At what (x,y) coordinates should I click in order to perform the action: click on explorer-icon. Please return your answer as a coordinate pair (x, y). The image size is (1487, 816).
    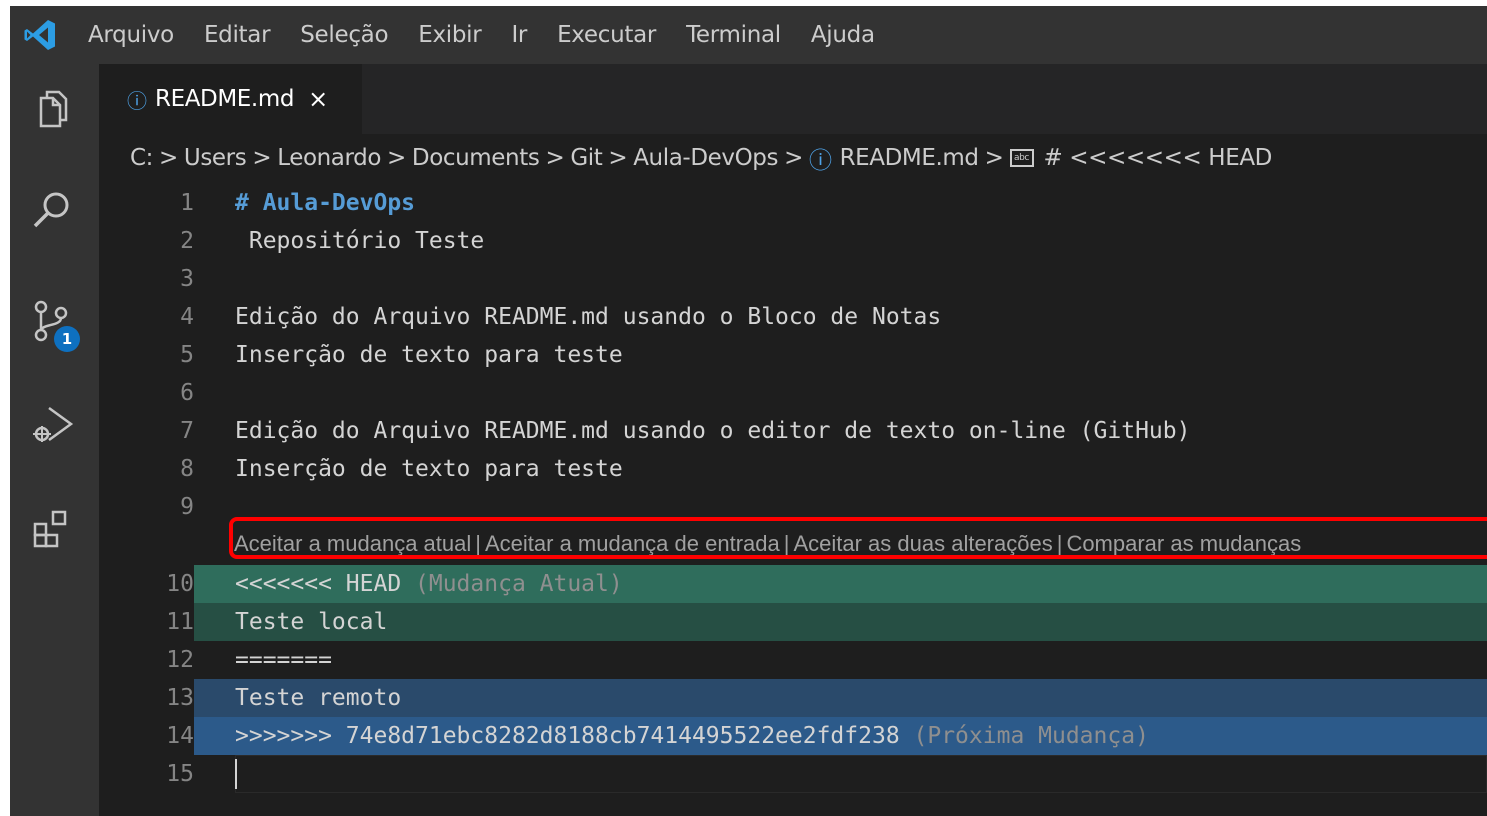
    Looking at the image, I should click on (52, 111).